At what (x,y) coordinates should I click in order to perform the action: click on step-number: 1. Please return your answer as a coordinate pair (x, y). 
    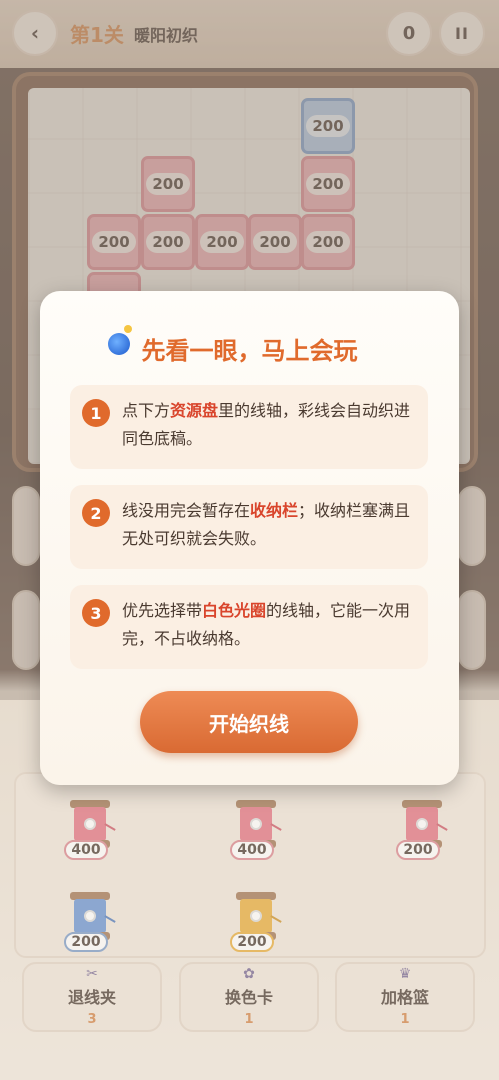
    Looking at the image, I should click on (96, 413).